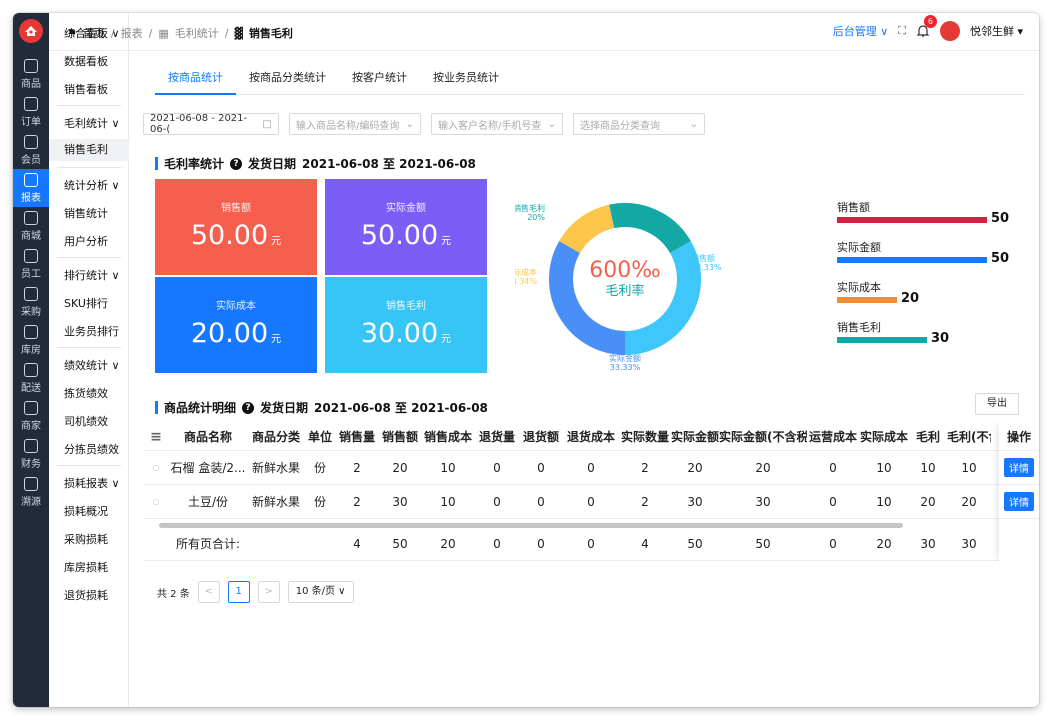 The width and height of the screenshot is (1053, 720). Describe the element at coordinates (238, 592) in the screenshot. I see `page-1-button: 1` at that location.